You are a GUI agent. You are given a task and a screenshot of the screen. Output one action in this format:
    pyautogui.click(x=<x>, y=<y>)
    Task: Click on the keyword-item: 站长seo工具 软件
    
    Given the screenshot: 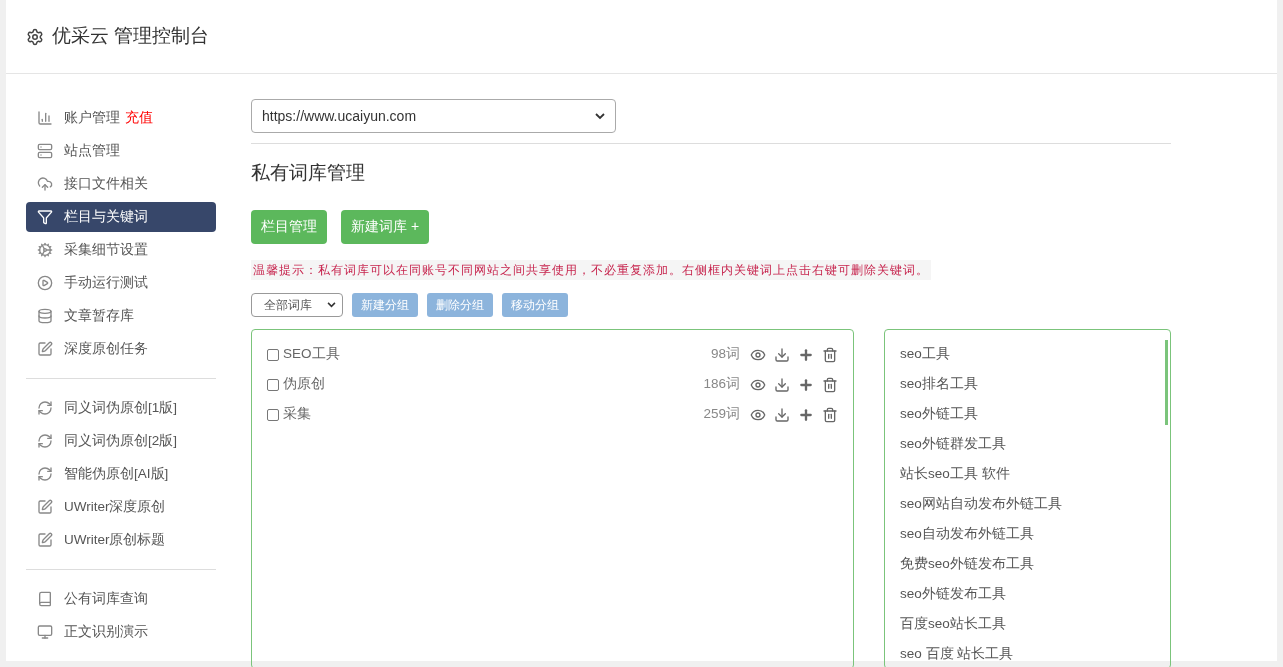 What is the action you would take?
    pyautogui.click(x=1027, y=474)
    